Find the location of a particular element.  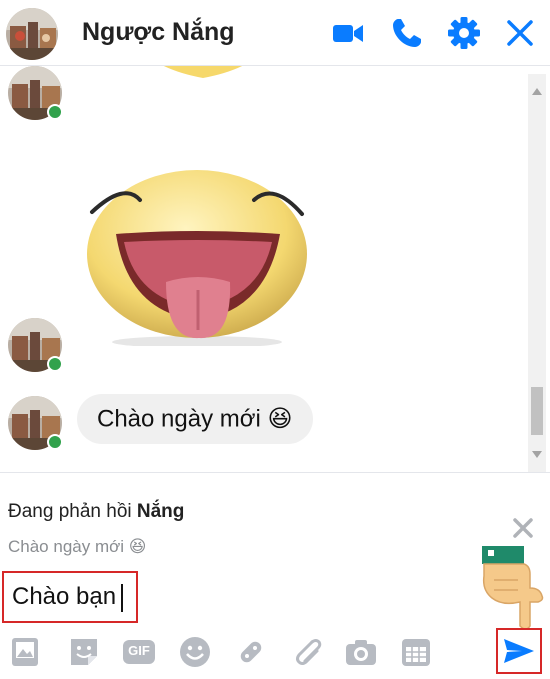

scroll-down-arrow-icon is located at coordinates (537, 454).